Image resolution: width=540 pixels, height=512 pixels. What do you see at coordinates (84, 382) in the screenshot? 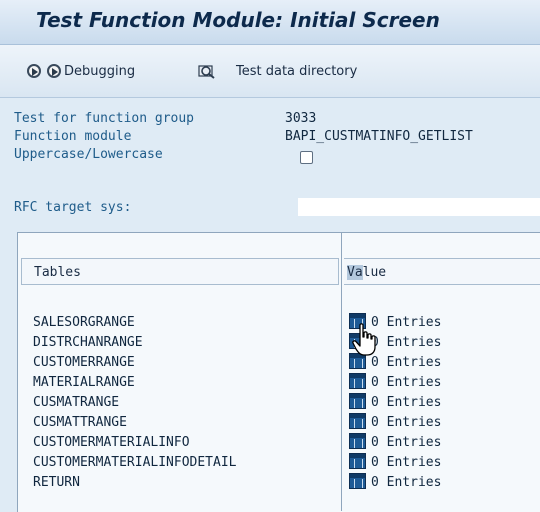
I see `table-row-name: MATERIALRANGE` at bounding box center [84, 382].